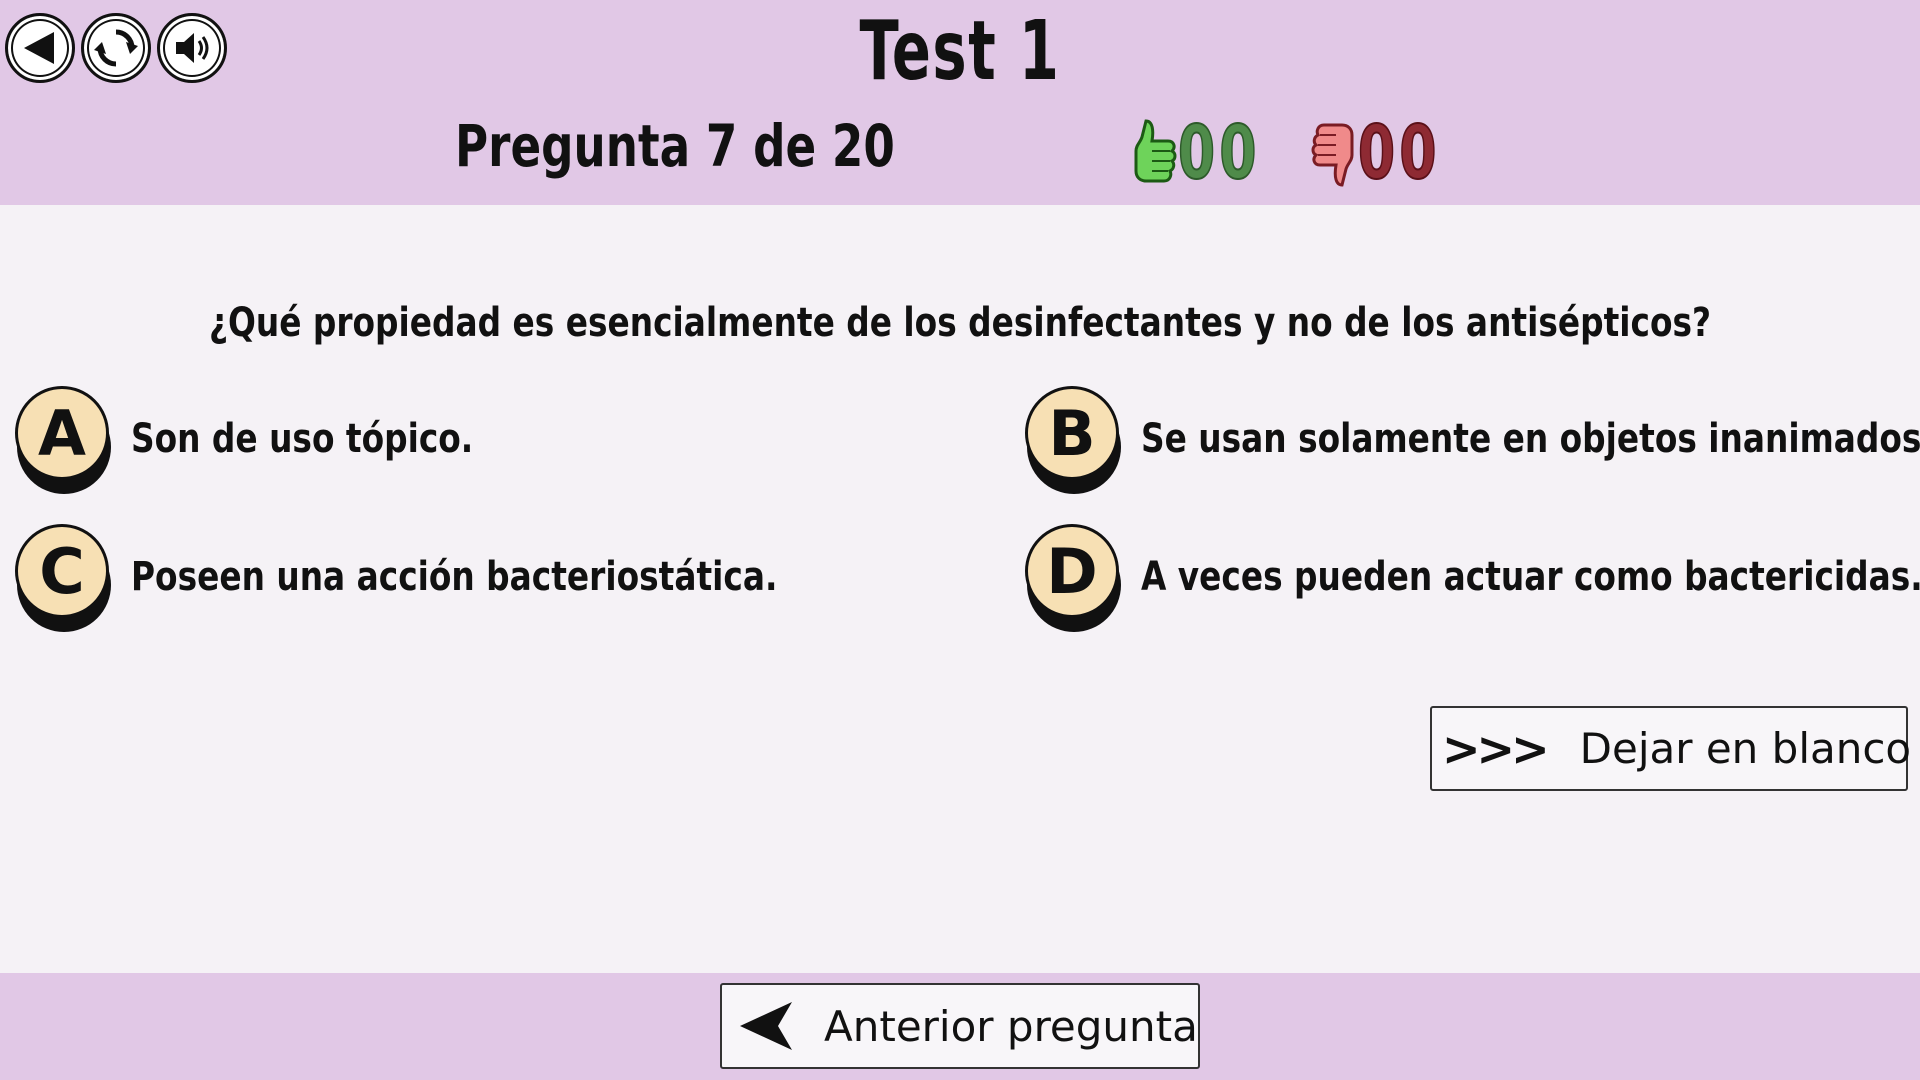 The image size is (1920, 1080). I want to click on option-b-letter: B, so click(1072, 433).